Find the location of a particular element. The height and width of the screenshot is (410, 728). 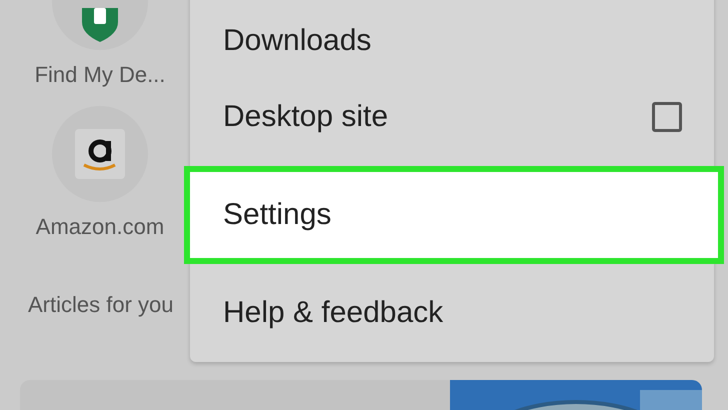

amazon-logo-icon is located at coordinates (100, 154).